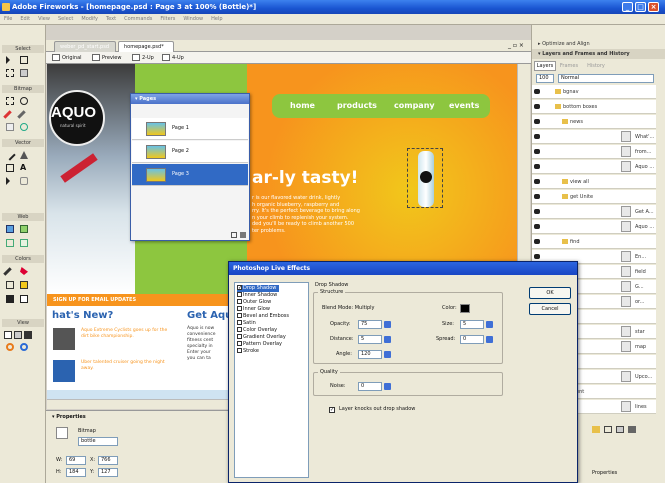 This screenshot has height=483, width=665. I want to click on layer-blend-select: Normal, so click(606, 78).